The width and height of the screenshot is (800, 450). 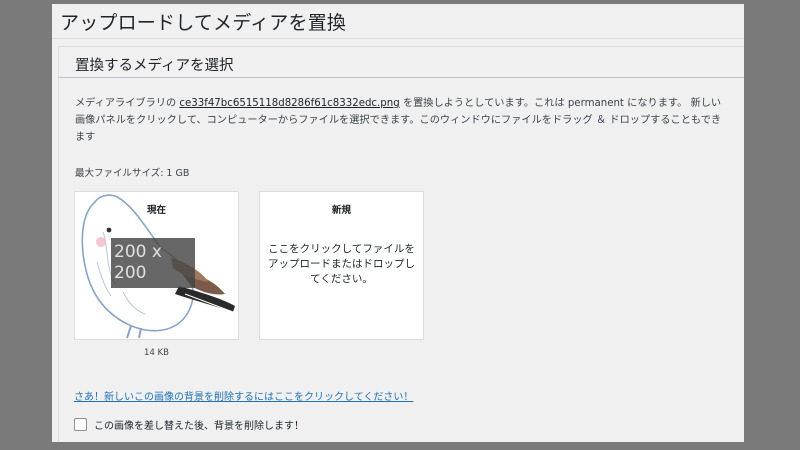 I want to click on dropzone-text-line-2: アップロードまたはドロップし, so click(x=341, y=264).